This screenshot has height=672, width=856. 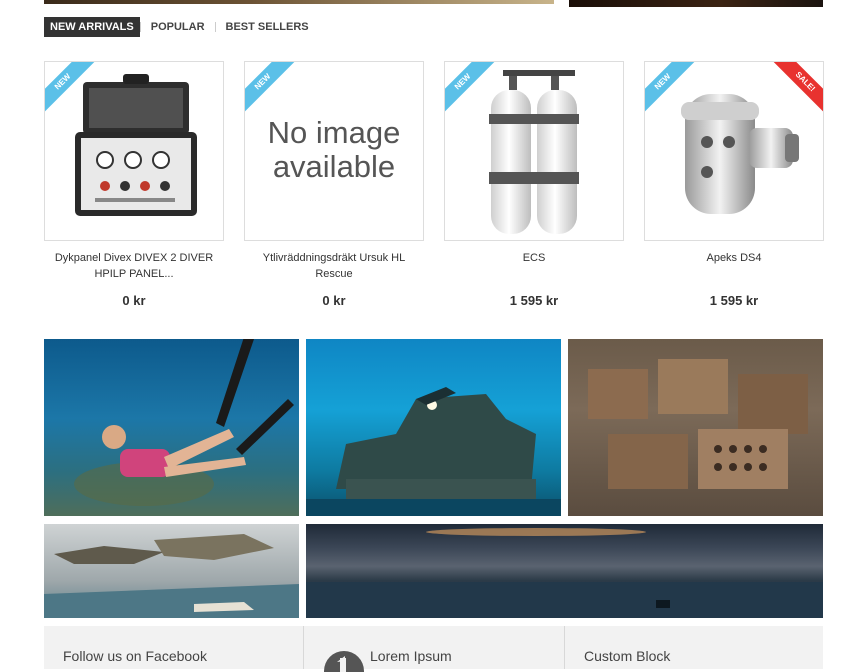 I want to click on footer-custom-block: Custom Block, so click(x=694, y=647).